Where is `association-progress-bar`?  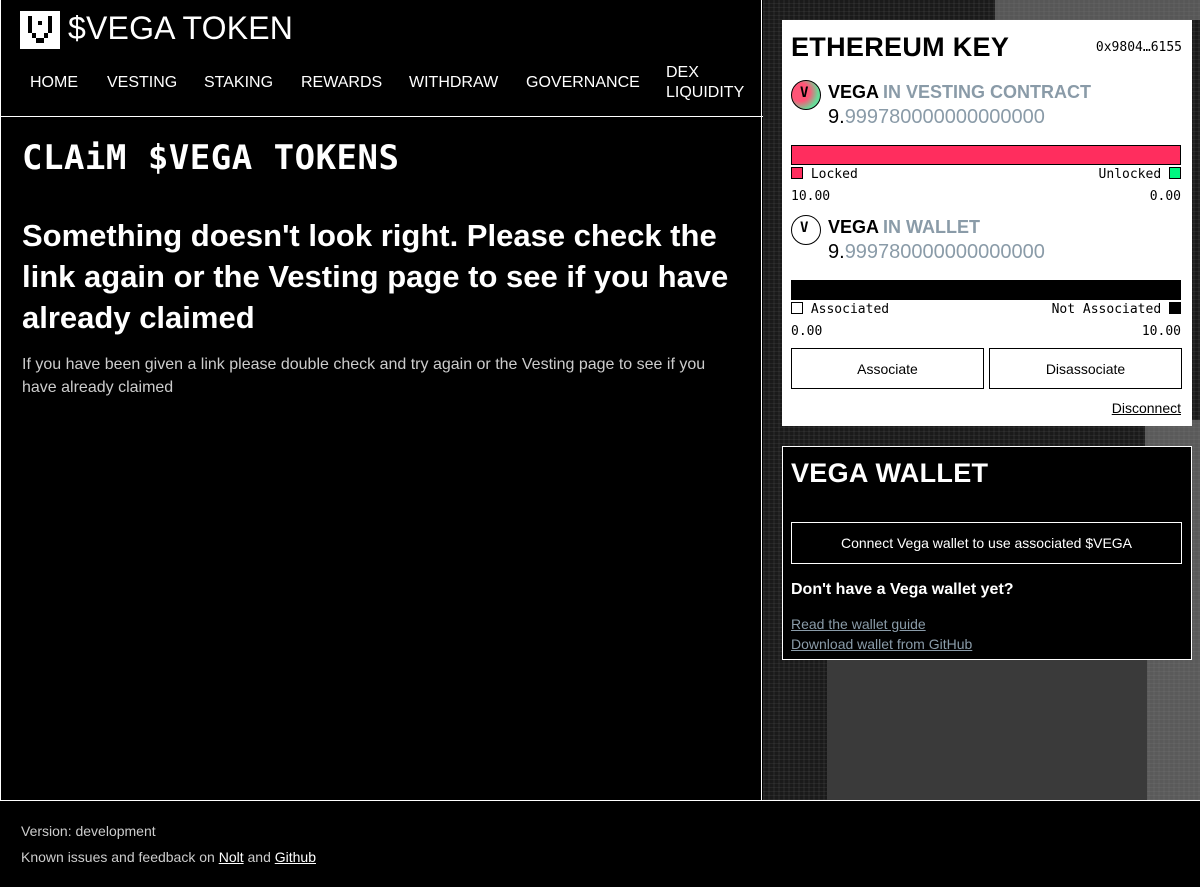
association-progress-bar is located at coordinates (986, 290).